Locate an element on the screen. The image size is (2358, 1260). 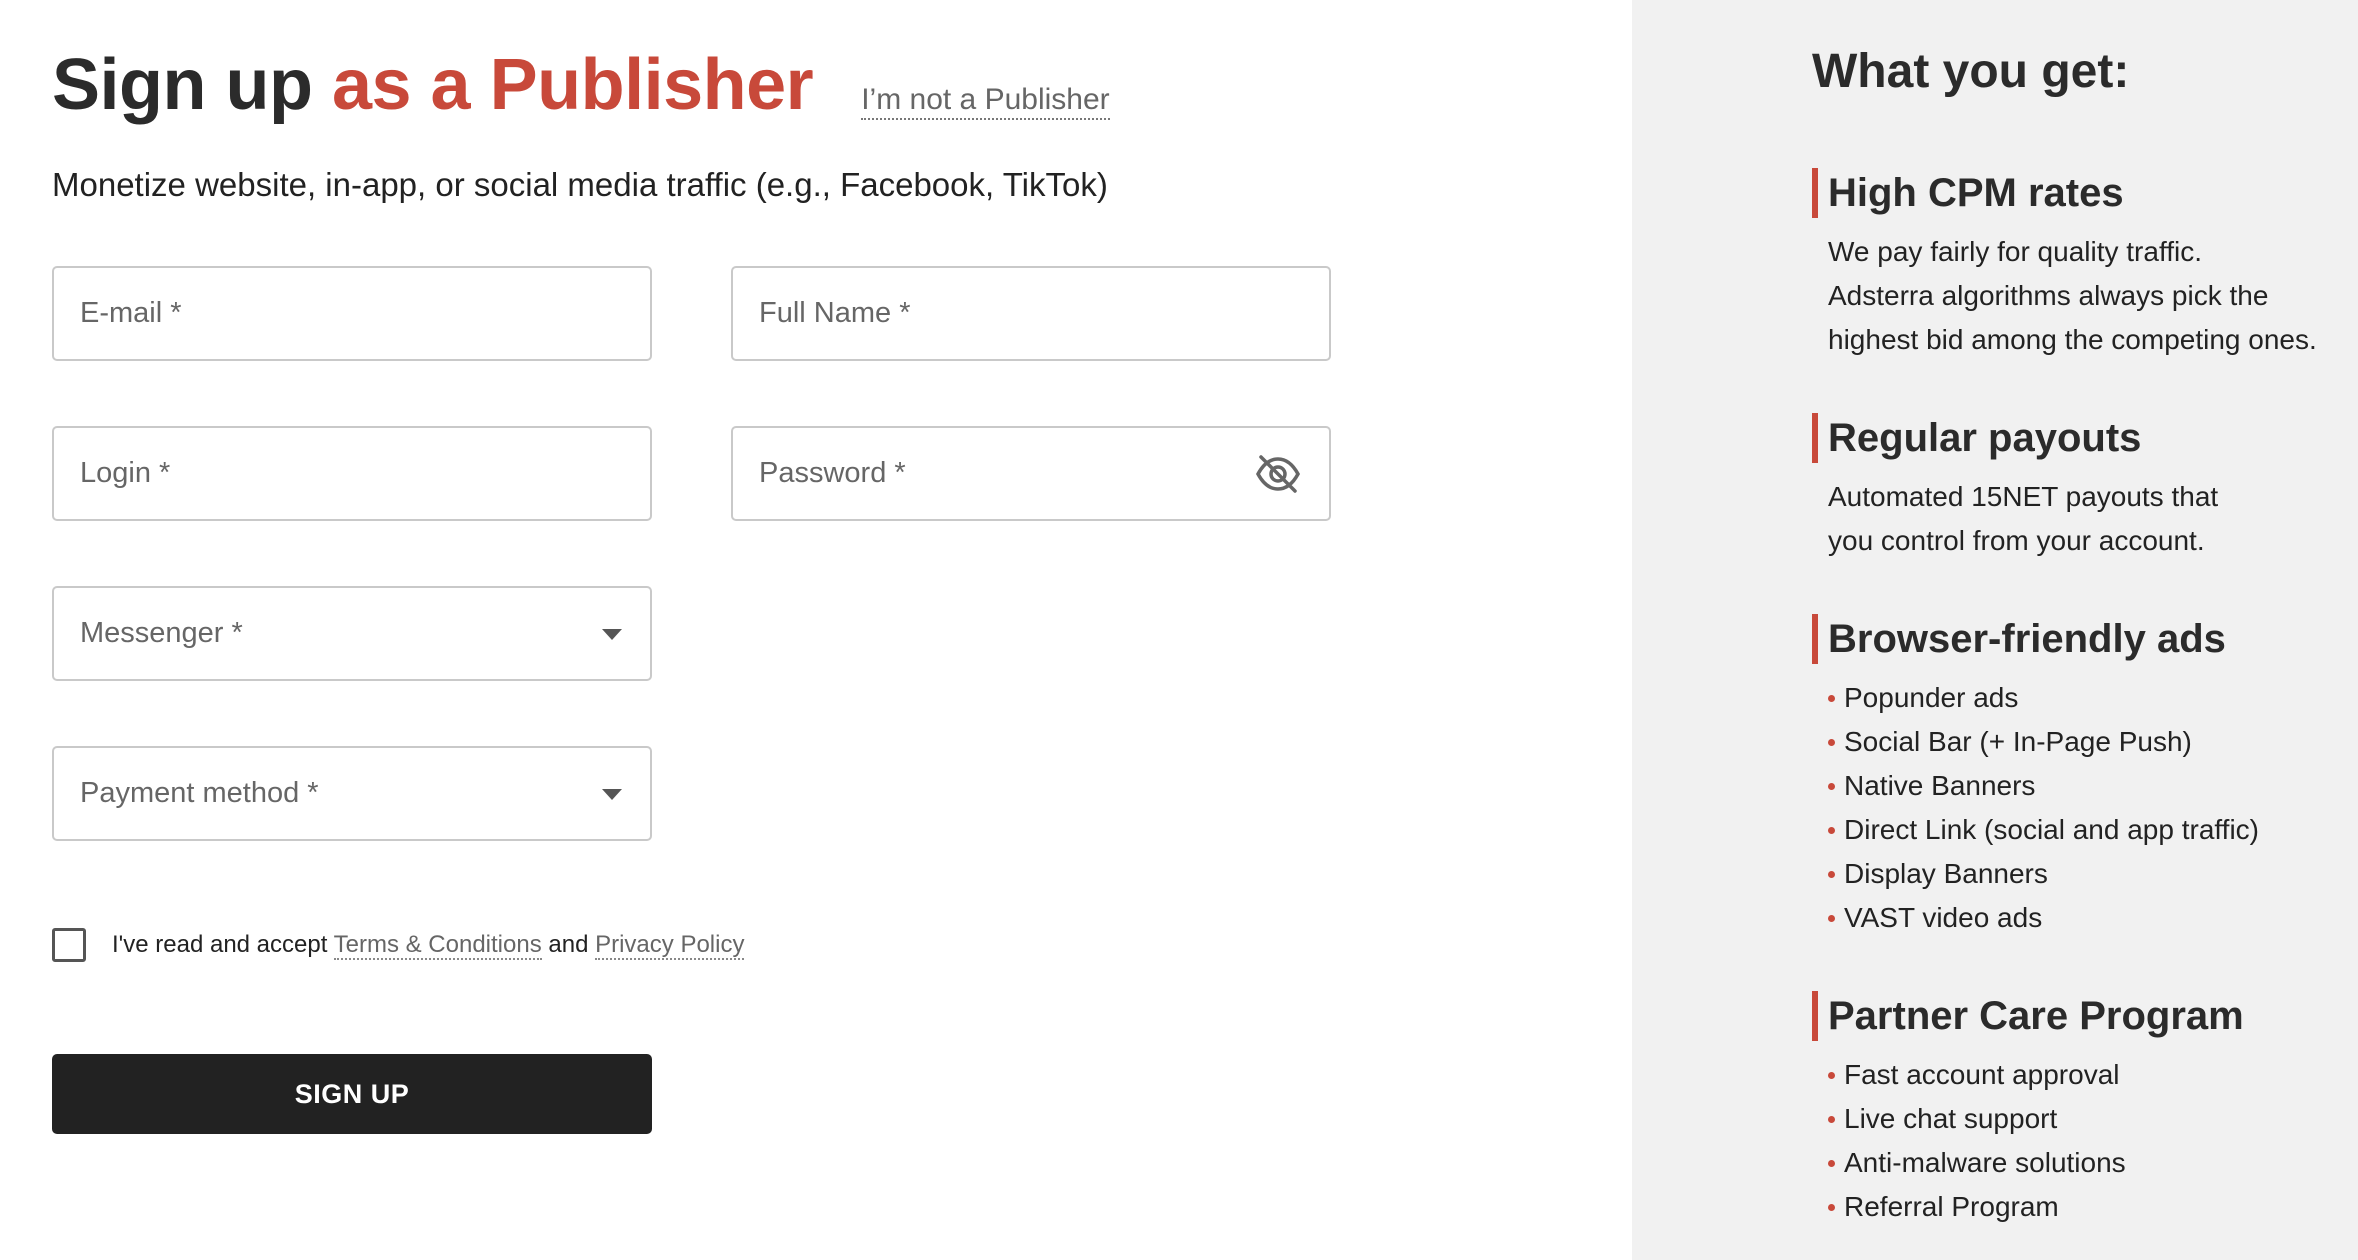
feature-heading: High CPM rates is located at coordinates (2082, 193).